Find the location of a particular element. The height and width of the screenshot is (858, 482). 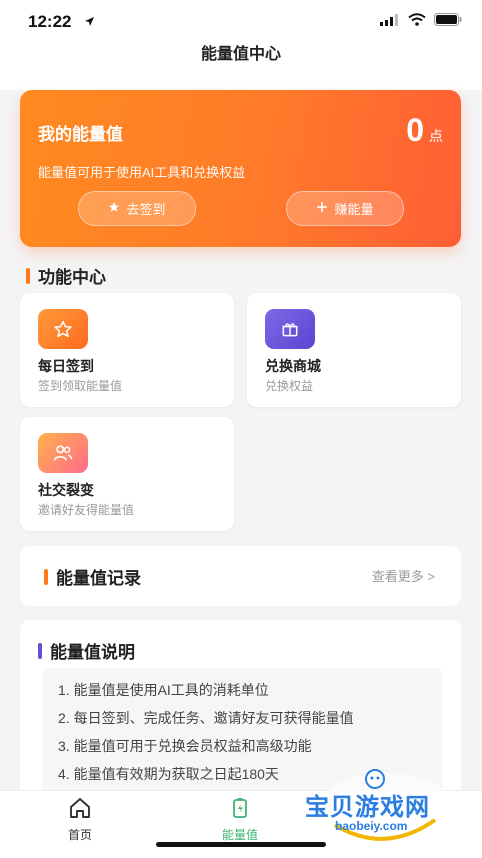

energy-records-card: 能量值记录 查看更多 > is located at coordinates (240, 576).